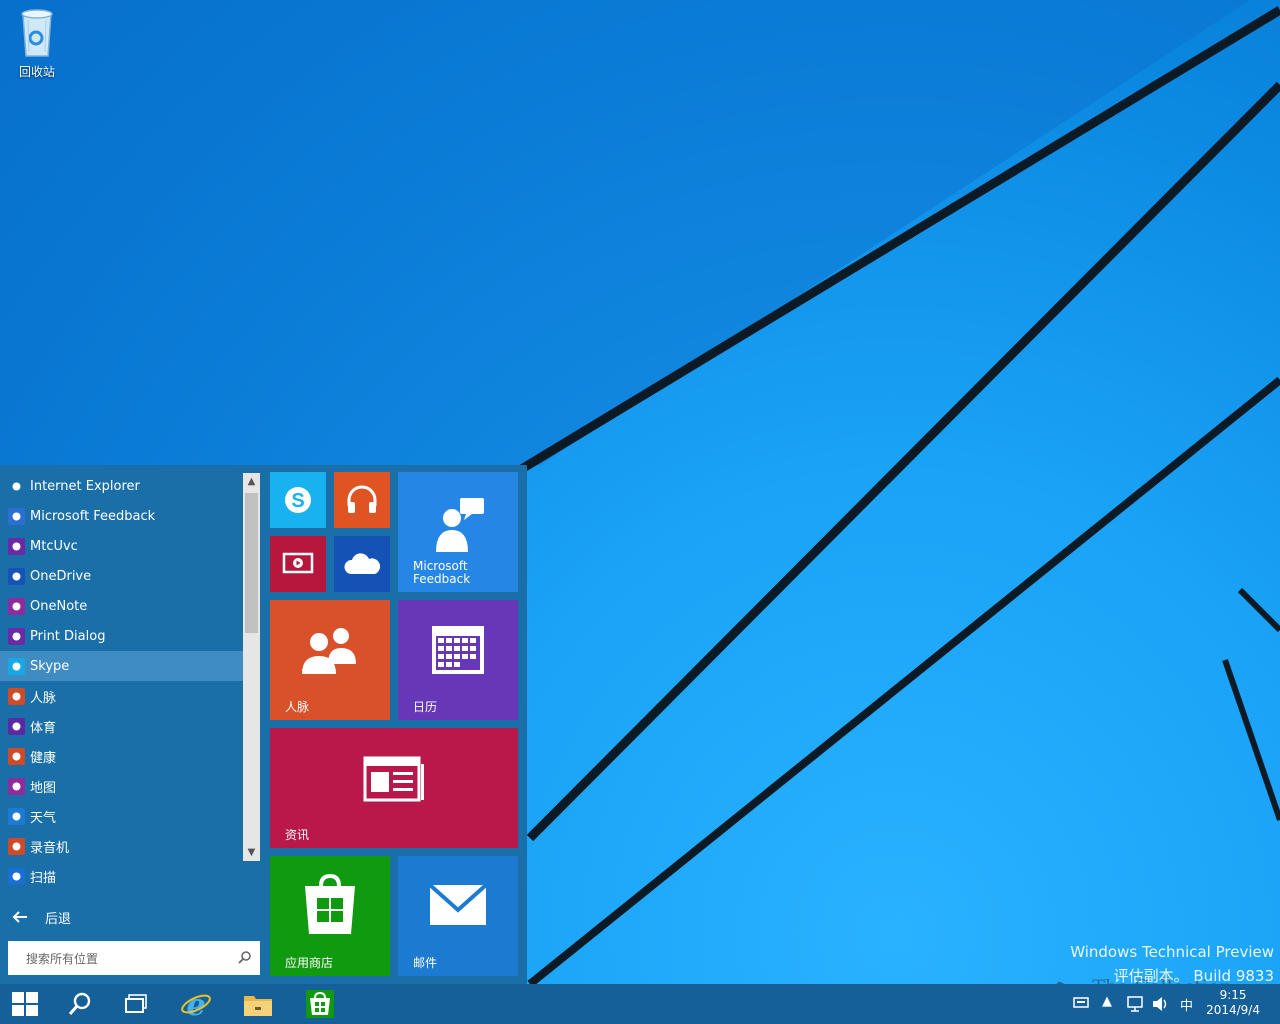 Image resolution: width=1280 pixels, height=1024 pixels. I want to click on app-item-label: 地图, so click(43, 788).